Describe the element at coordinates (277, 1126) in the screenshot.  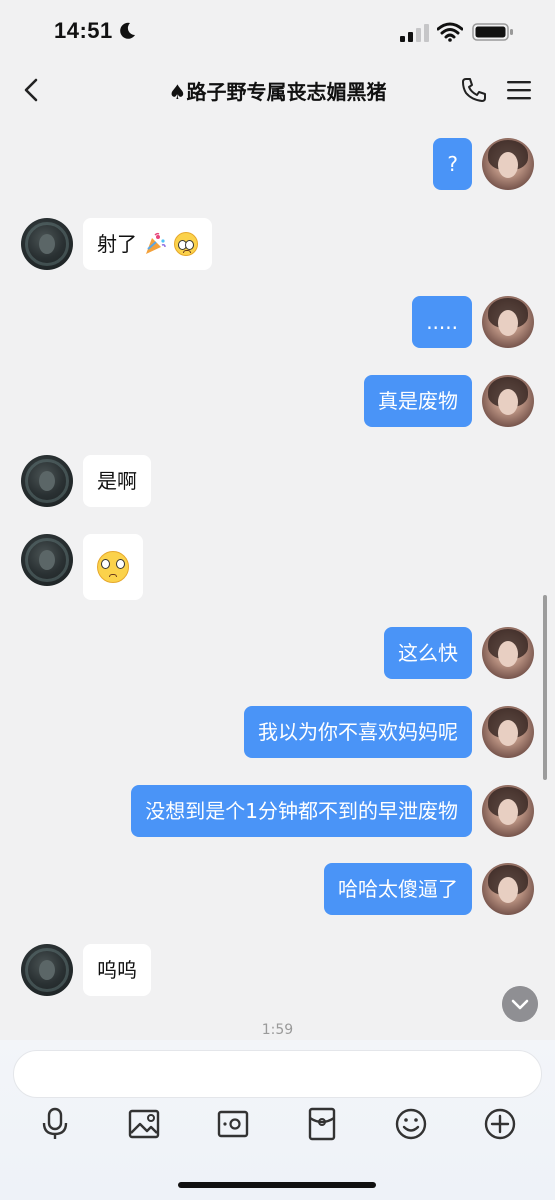
I see `composer-toolbar` at that location.